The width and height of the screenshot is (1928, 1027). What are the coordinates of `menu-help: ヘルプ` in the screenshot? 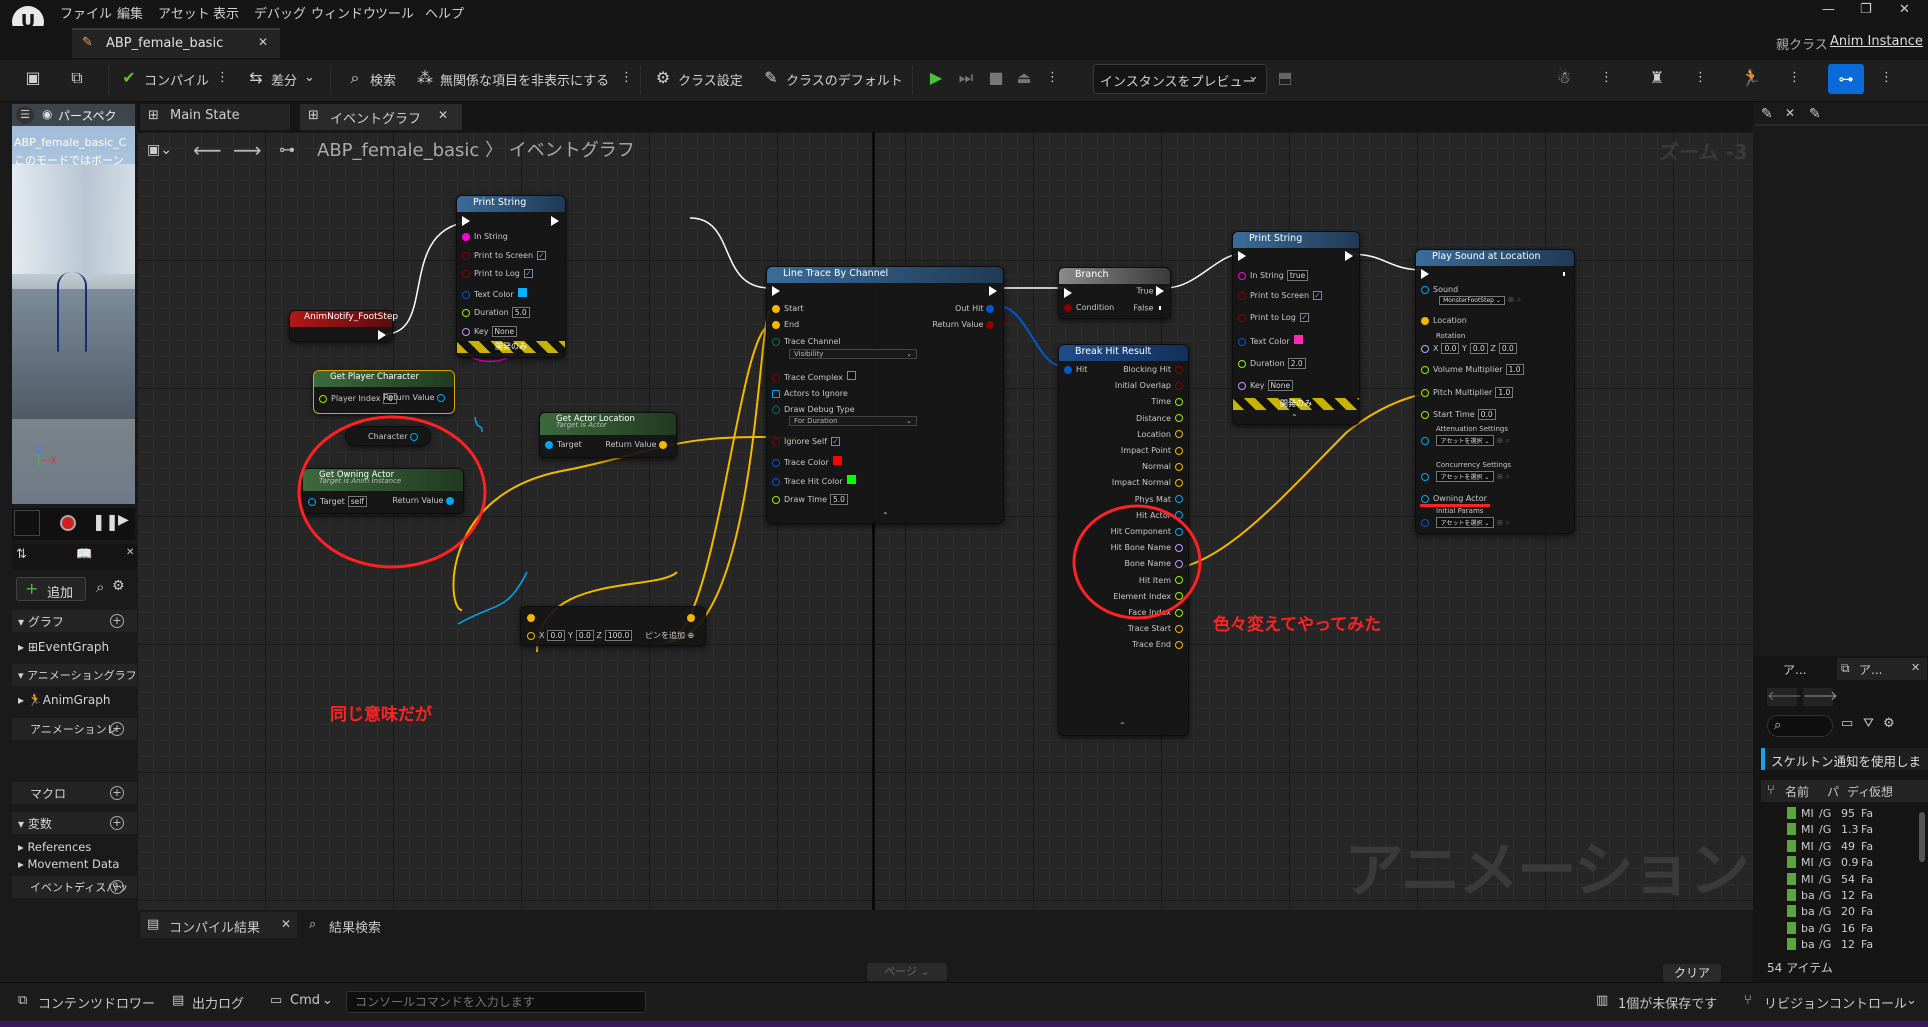 It's located at (444, 12).